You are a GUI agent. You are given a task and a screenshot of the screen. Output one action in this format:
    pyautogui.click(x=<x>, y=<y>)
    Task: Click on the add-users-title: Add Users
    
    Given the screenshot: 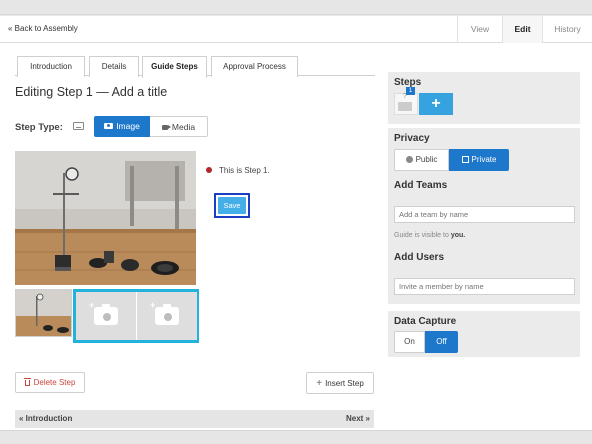 What is the action you would take?
    pyautogui.click(x=419, y=257)
    